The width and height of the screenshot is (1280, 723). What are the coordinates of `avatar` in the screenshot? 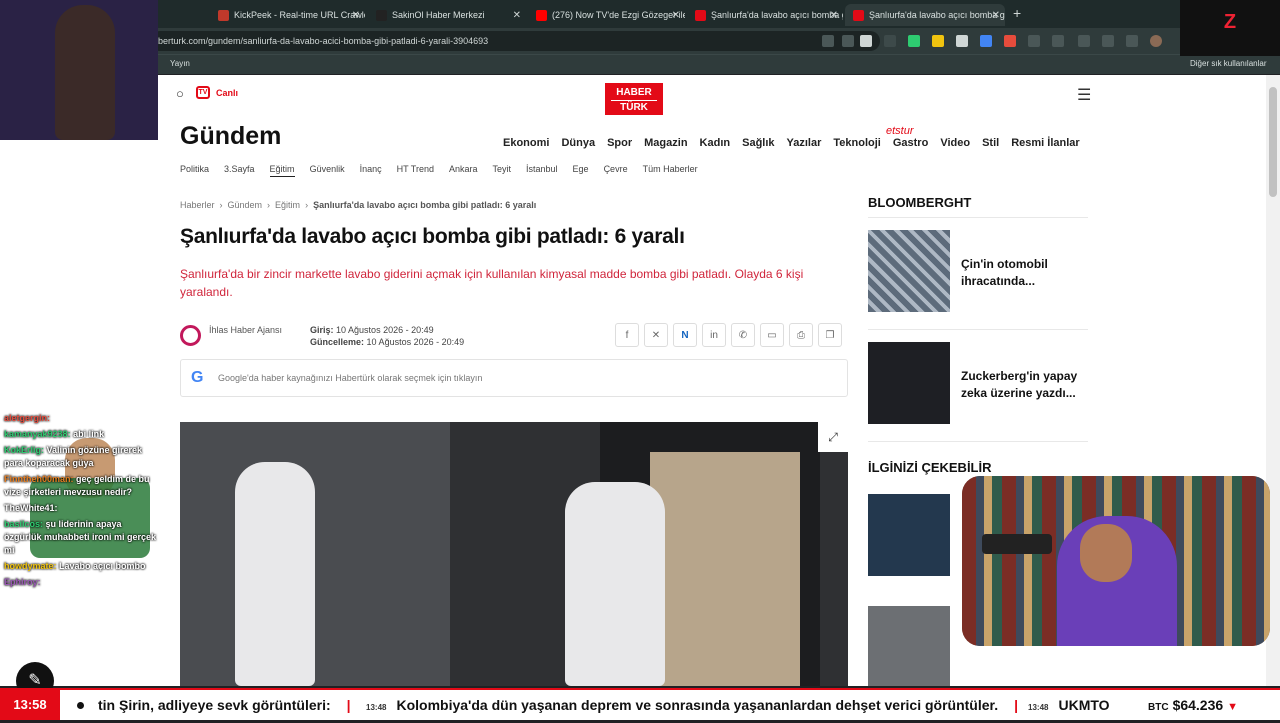 It's located at (1156, 41).